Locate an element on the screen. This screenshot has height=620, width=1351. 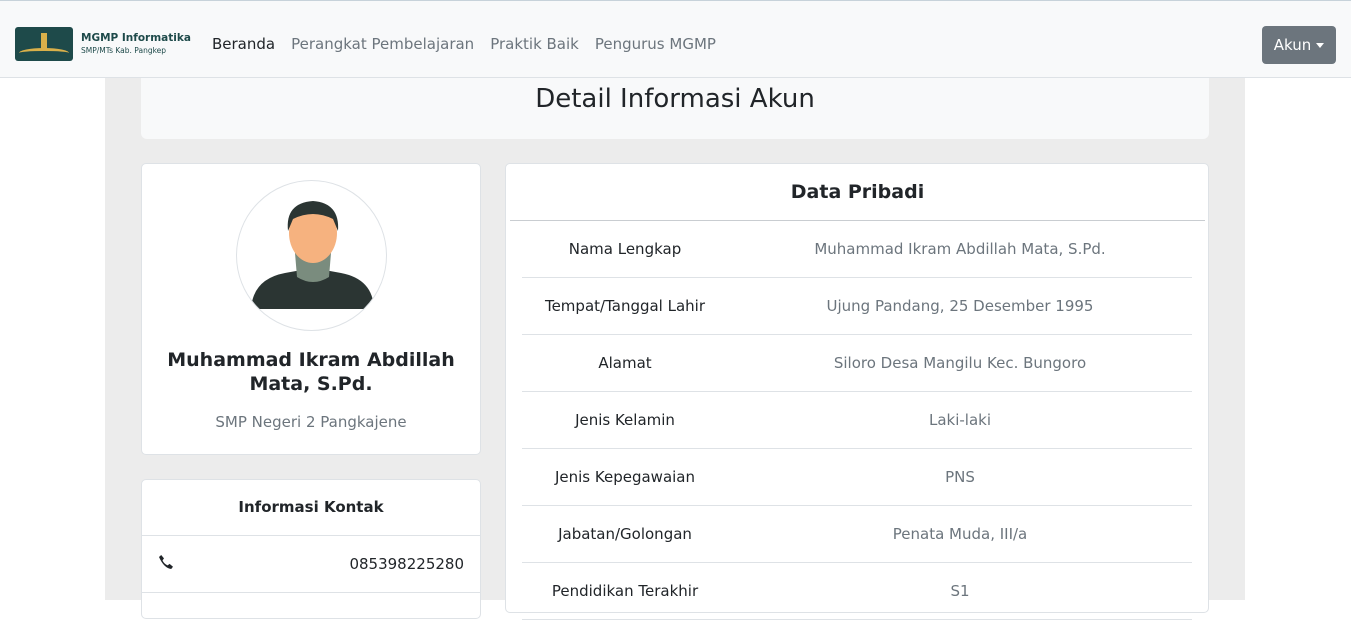
profile-name: Muhammad Ikram Abdillah Mata, S.Pd. is located at coordinates (311, 372).